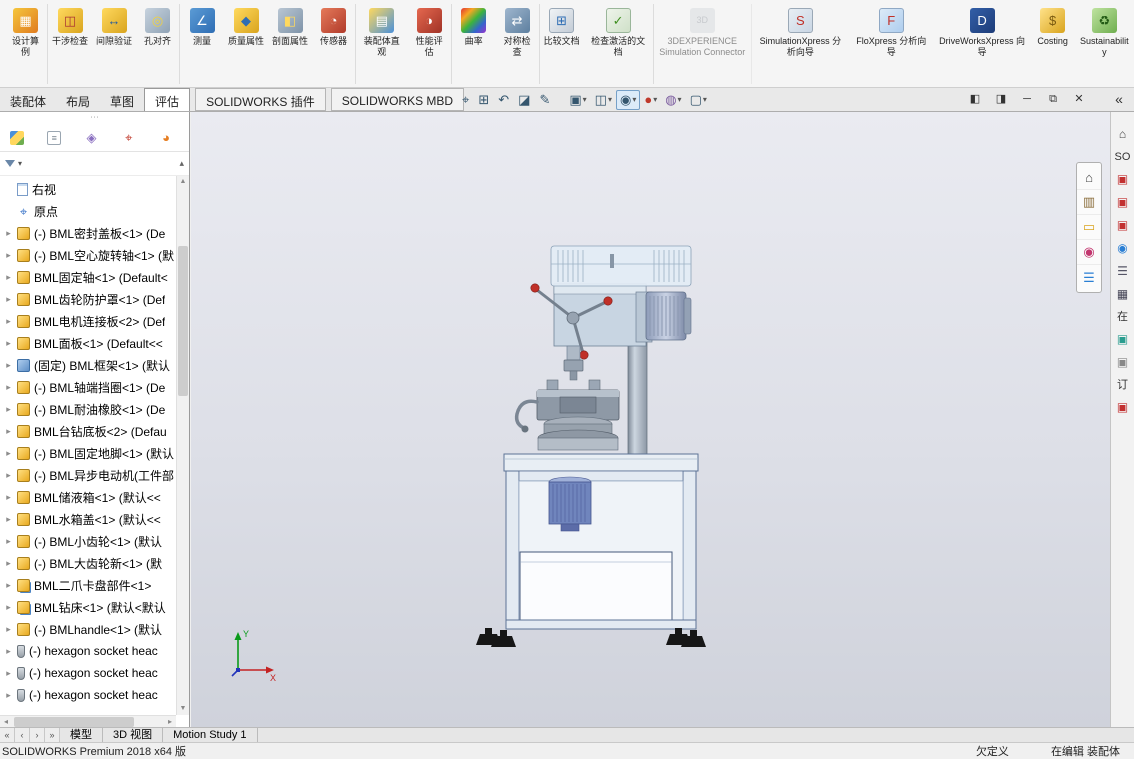  I want to click on tree-item: ▸ (-) BMLhandle<1> (默认, so click(88, 629).